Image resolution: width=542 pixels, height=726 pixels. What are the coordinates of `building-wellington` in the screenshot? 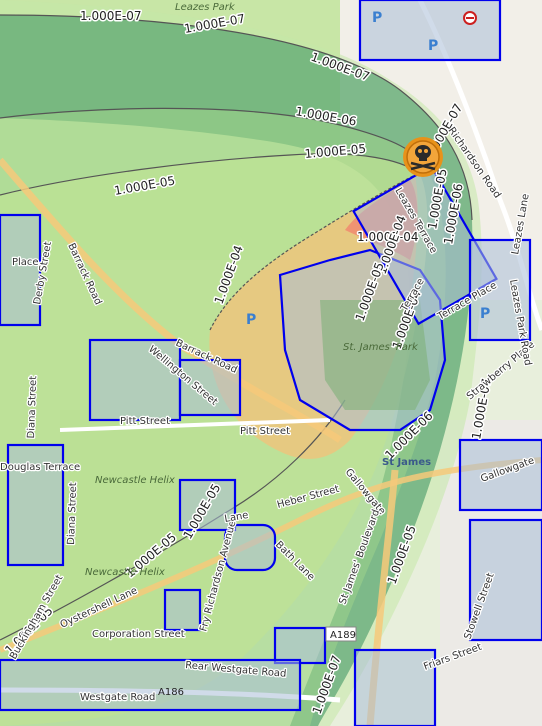 It's located at (135, 380).